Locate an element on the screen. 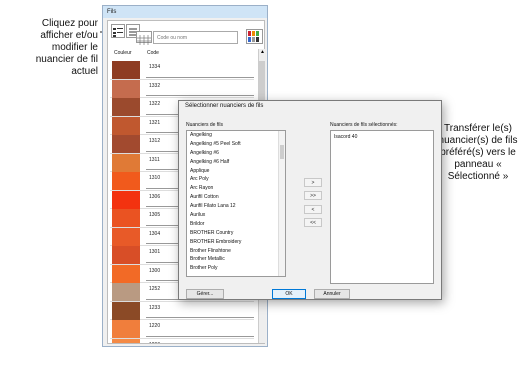 The width and height of the screenshot is (524, 370). add-all-button: >> is located at coordinates (313, 195).